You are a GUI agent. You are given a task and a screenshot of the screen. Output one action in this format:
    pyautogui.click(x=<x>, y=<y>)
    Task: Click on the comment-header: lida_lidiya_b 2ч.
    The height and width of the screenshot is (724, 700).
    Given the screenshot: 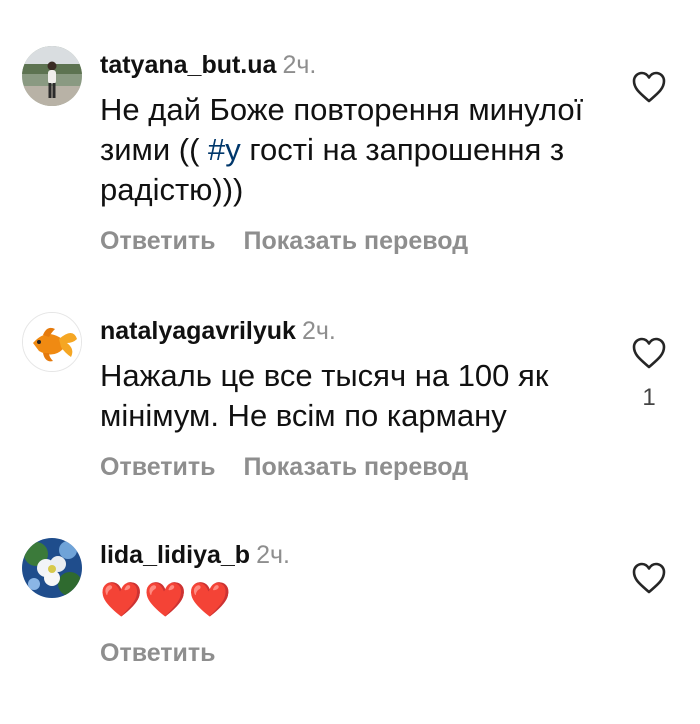 What is the action you would take?
    pyautogui.click(x=195, y=555)
    